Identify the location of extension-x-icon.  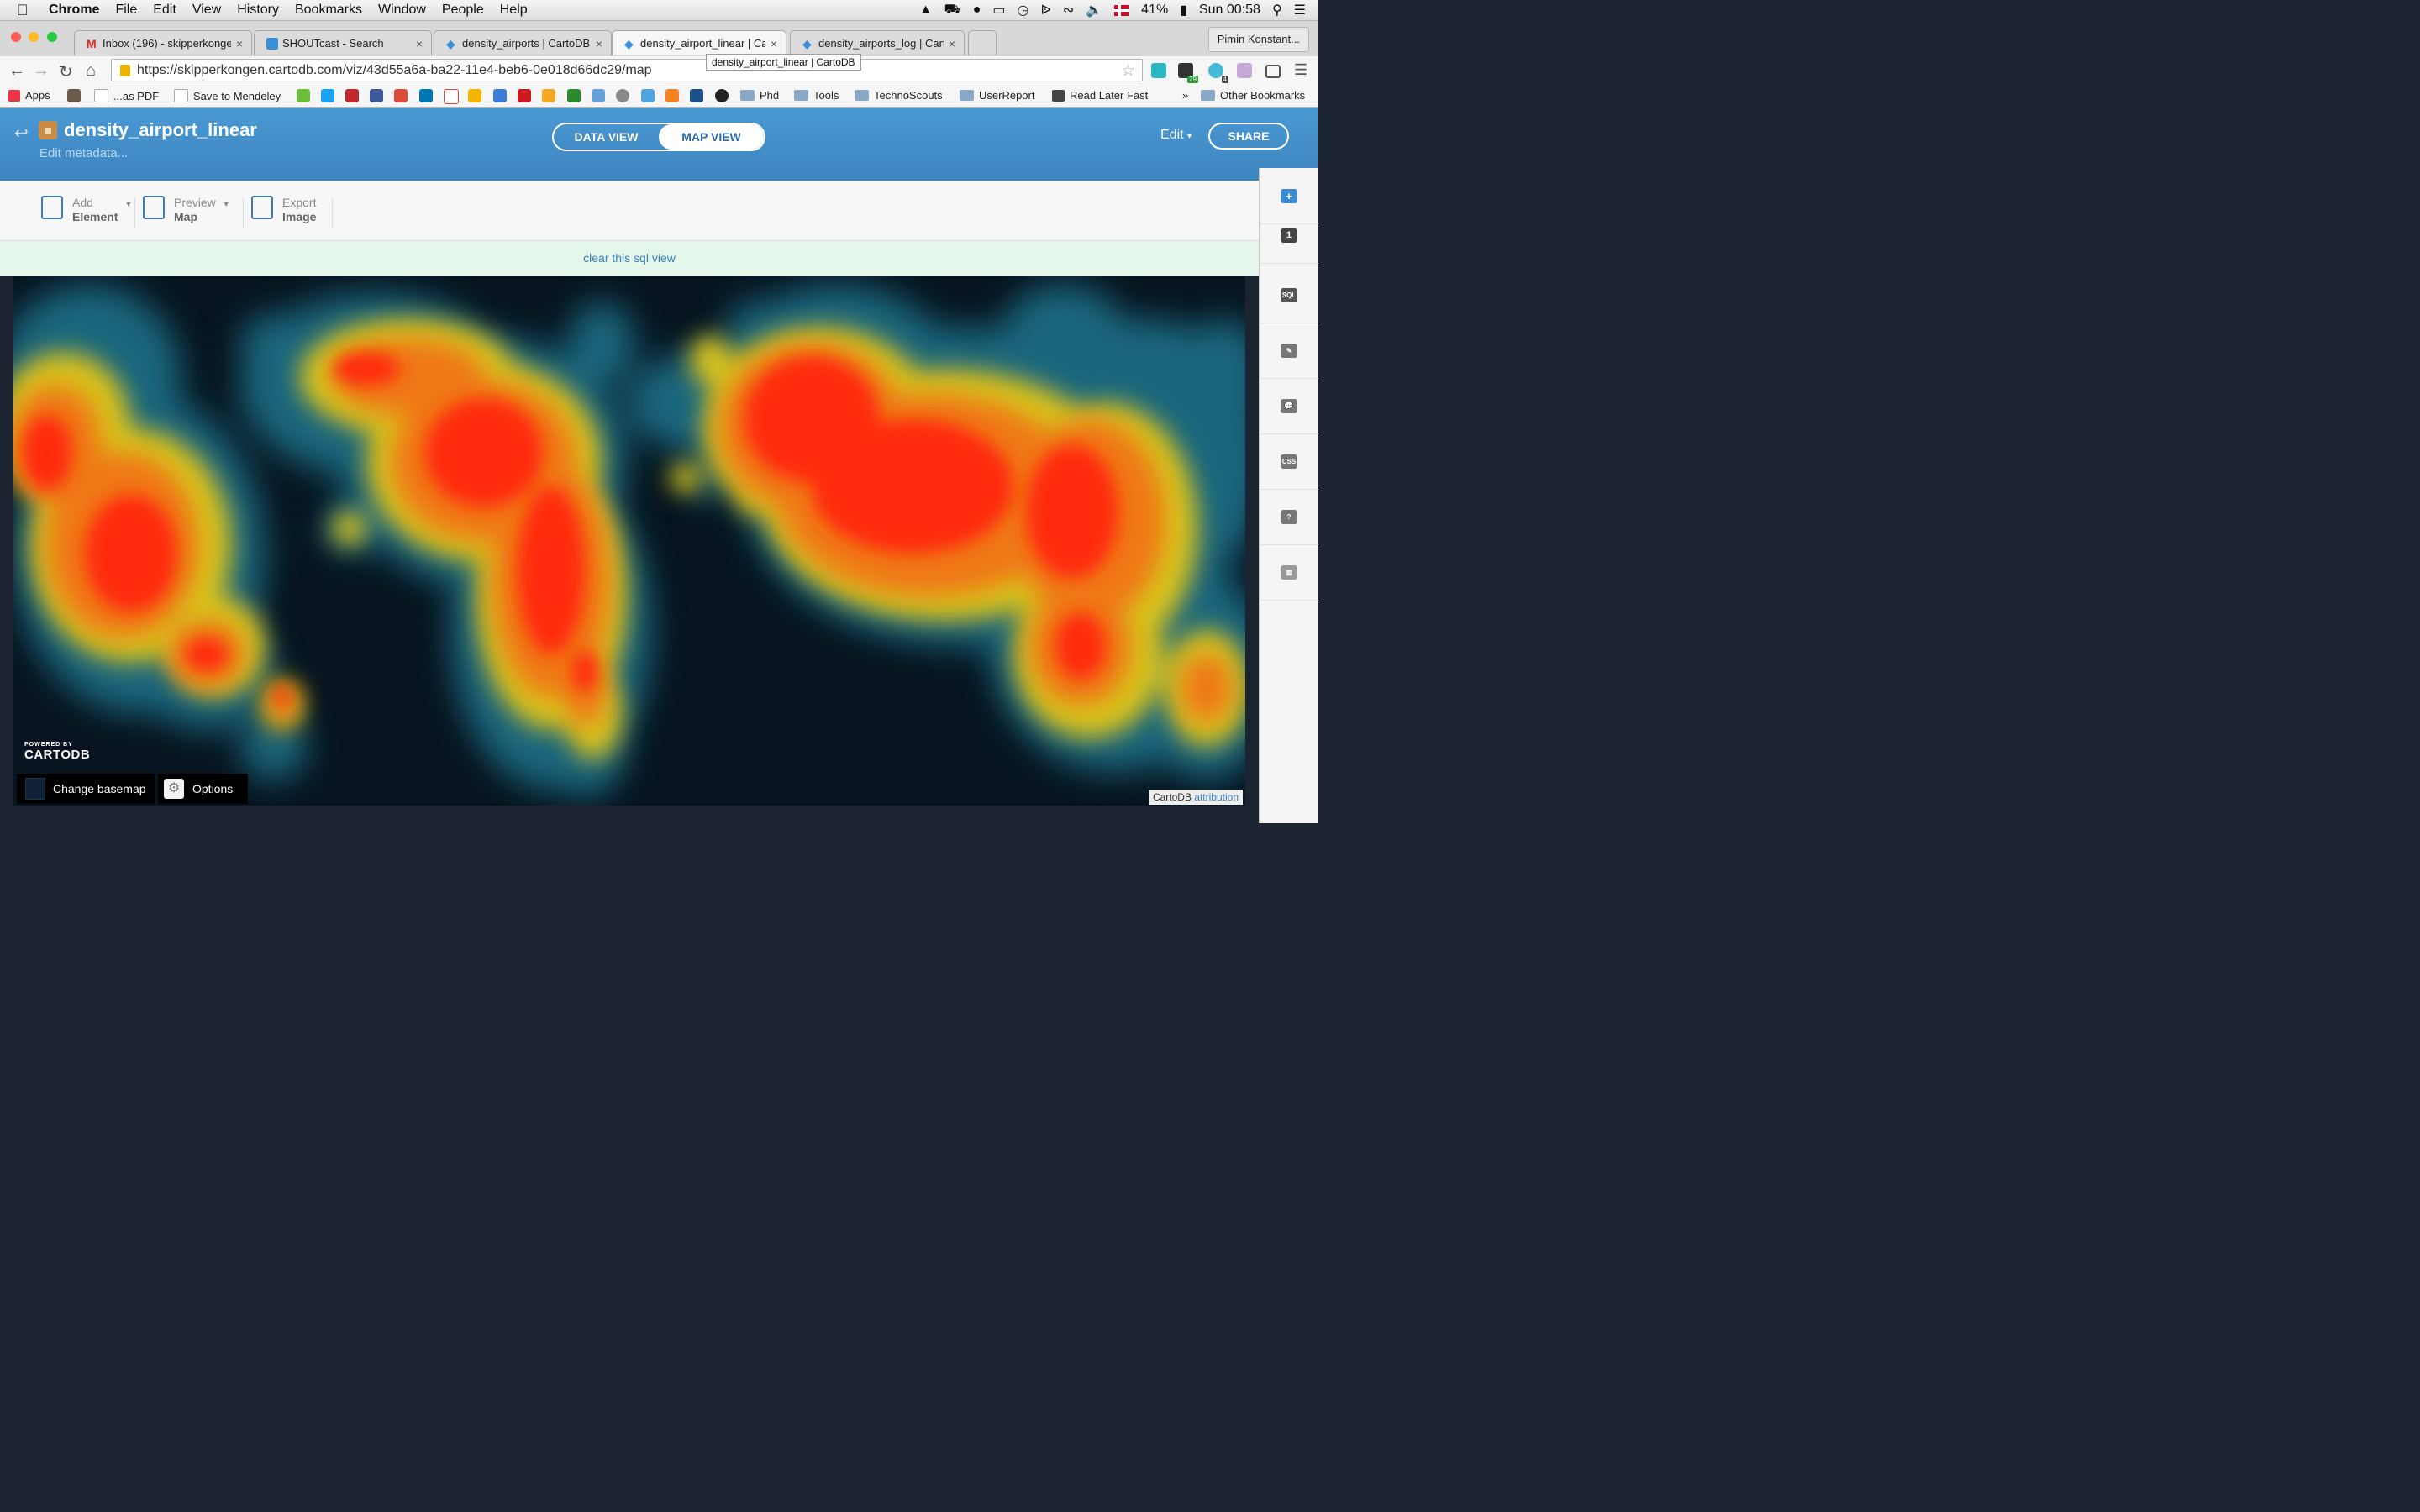
(1244, 70).